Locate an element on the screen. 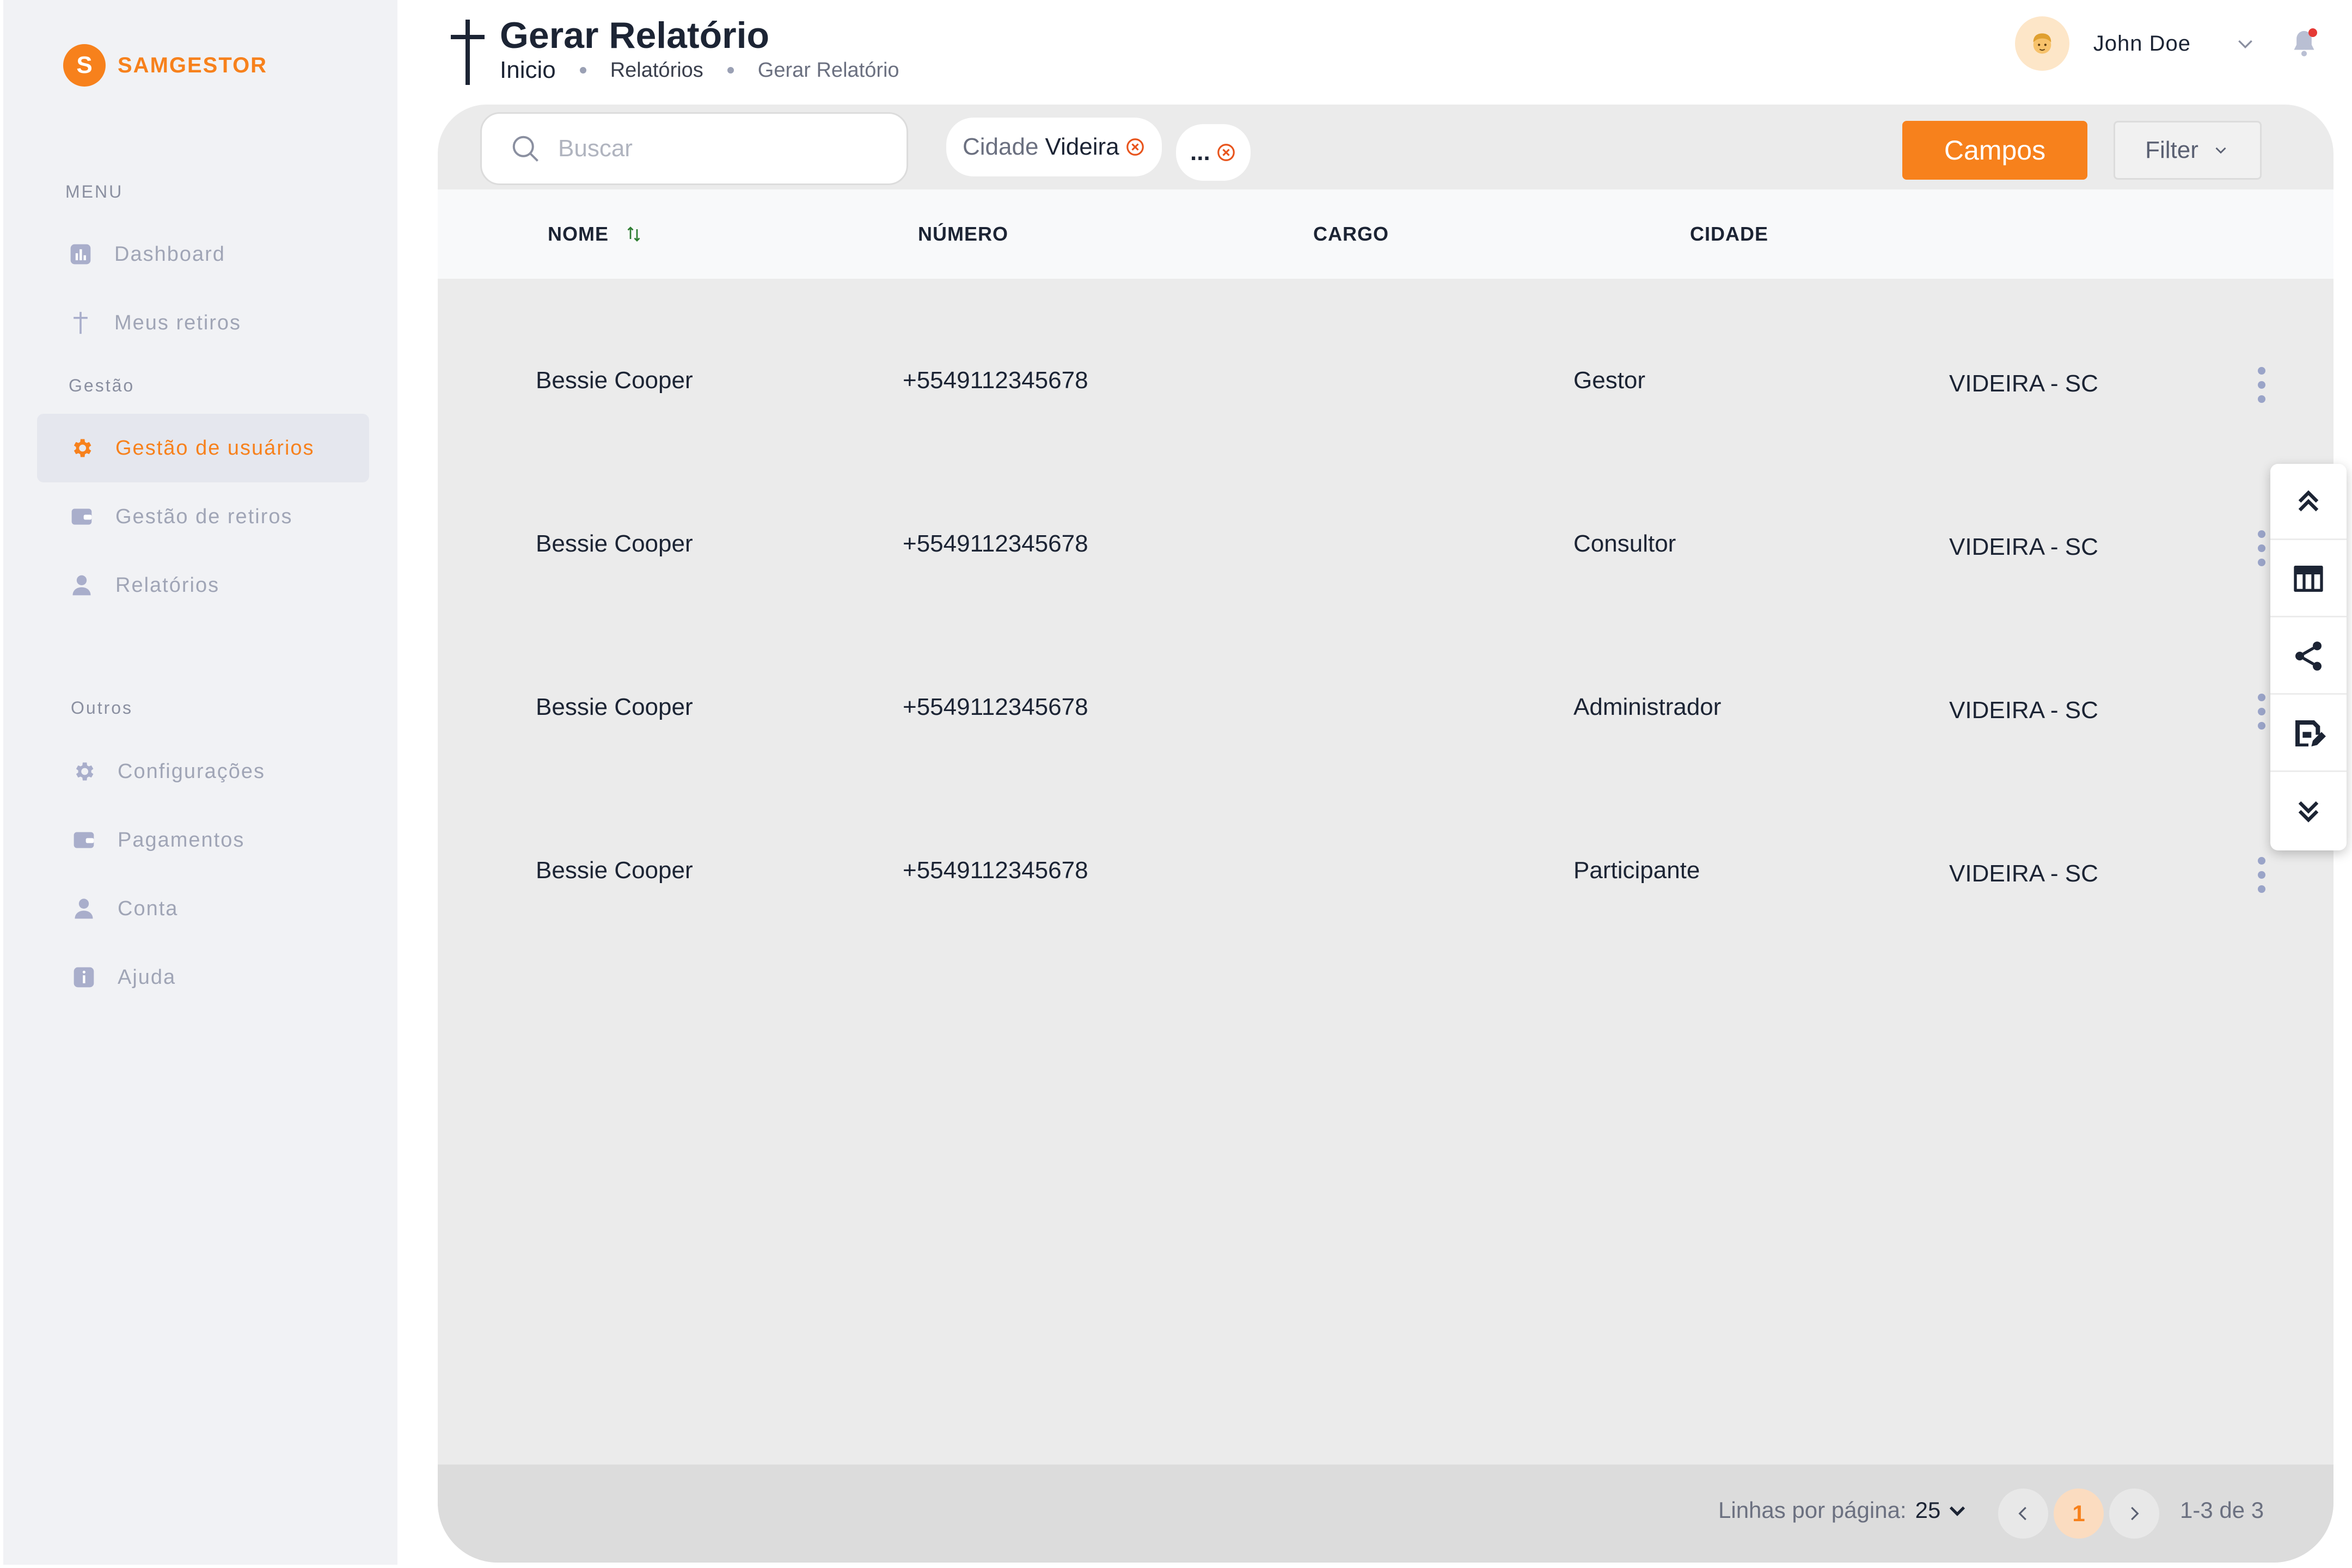 The image size is (2352, 1568). sidebar-item-configuracoes: Configurações is located at coordinates (205, 771).